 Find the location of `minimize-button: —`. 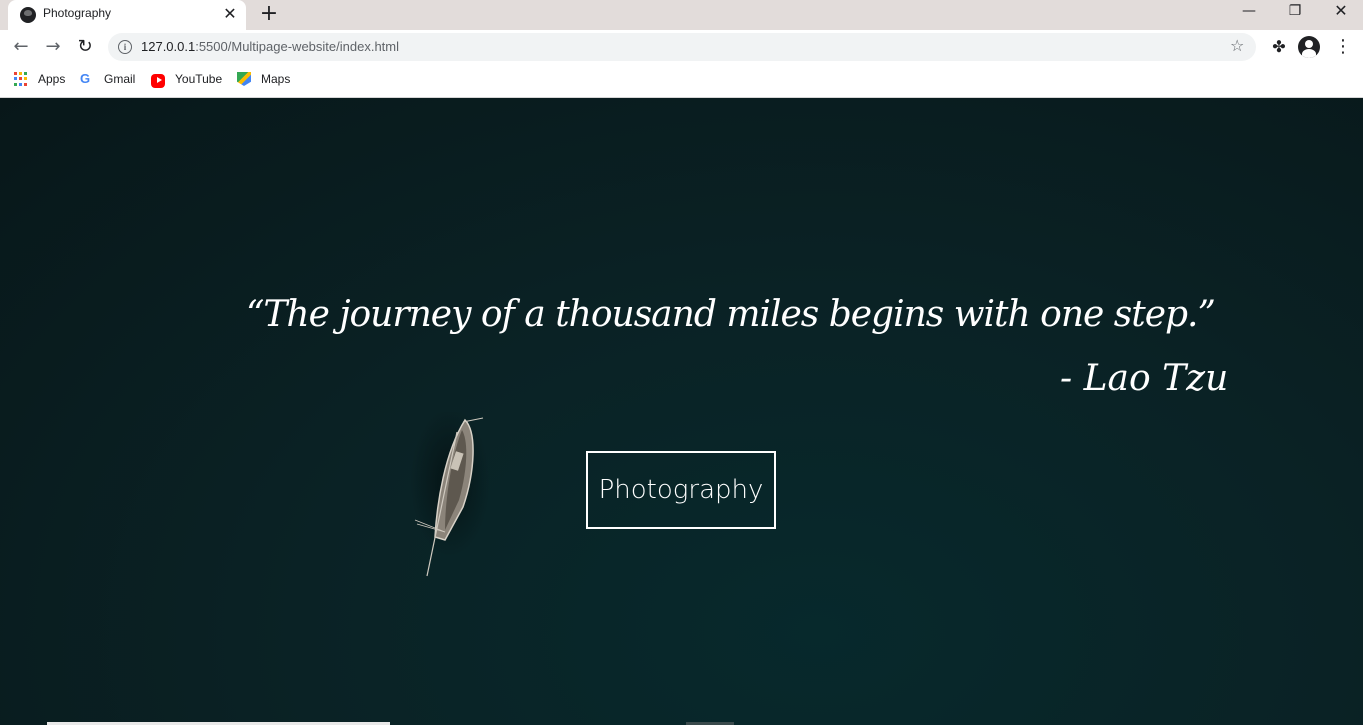

minimize-button: — is located at coordinates (1249, 15).